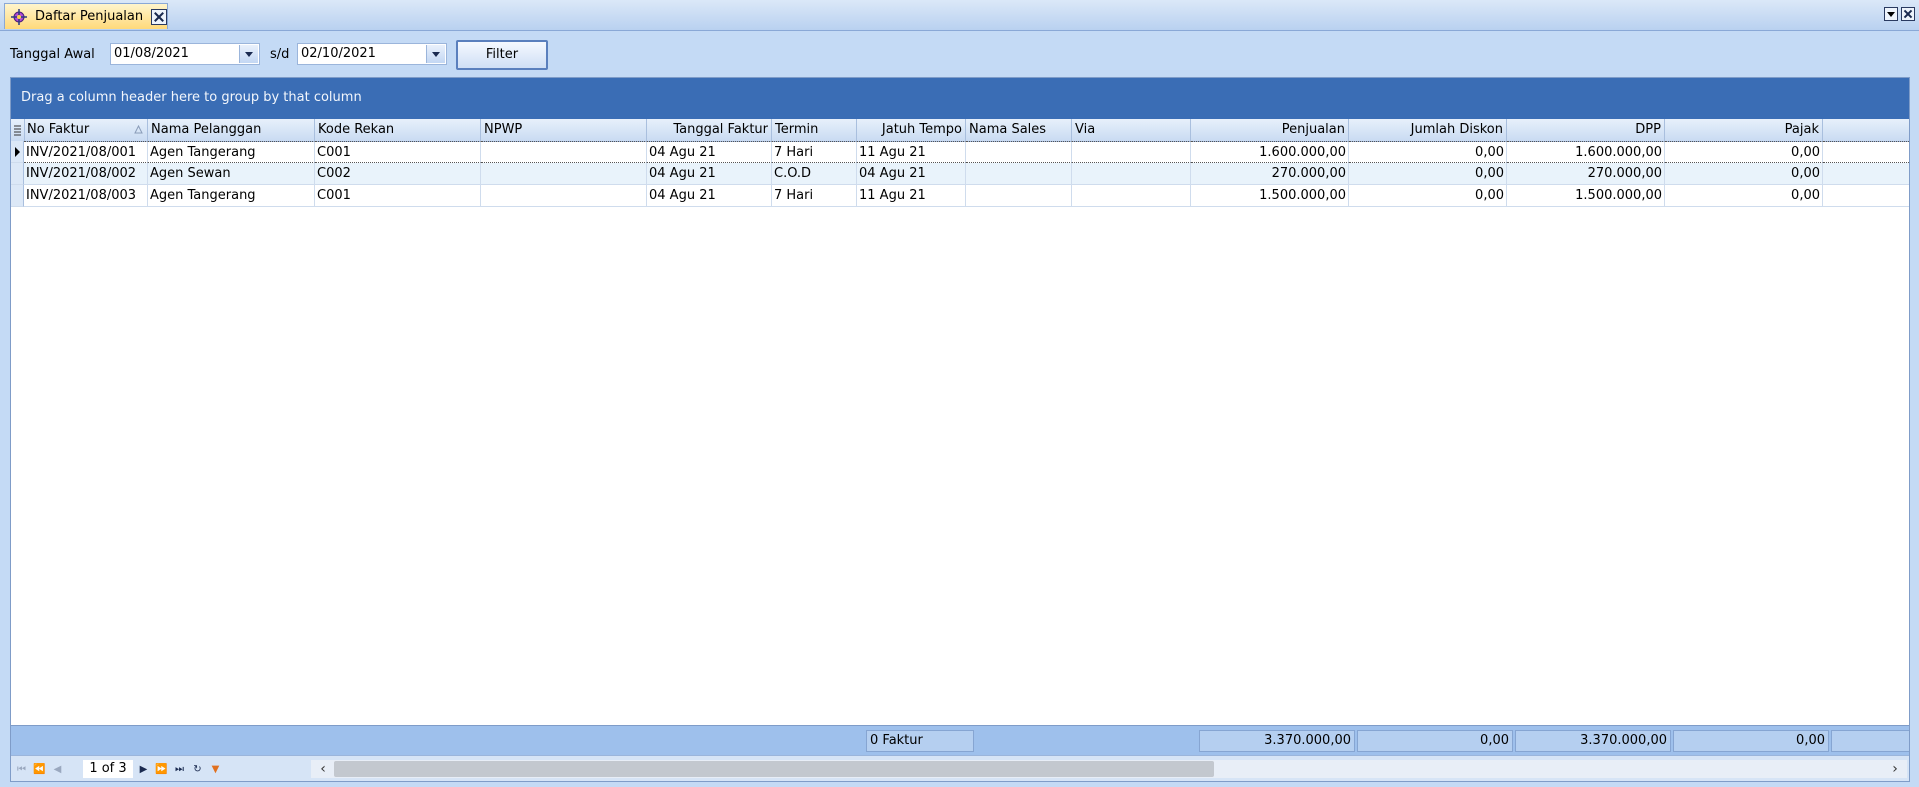 Image resolution: width=1919 pixels, height=787 pixels. I want to click on scroll-left-icon: ‹, so click(323, 769).